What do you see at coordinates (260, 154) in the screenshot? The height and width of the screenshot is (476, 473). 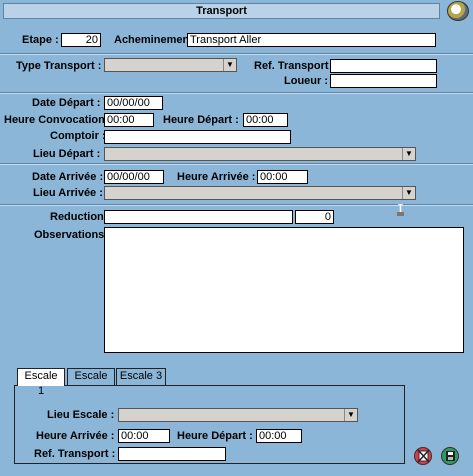 I see `lieu-depart-select: ▼` at bounding box center [260, 154].